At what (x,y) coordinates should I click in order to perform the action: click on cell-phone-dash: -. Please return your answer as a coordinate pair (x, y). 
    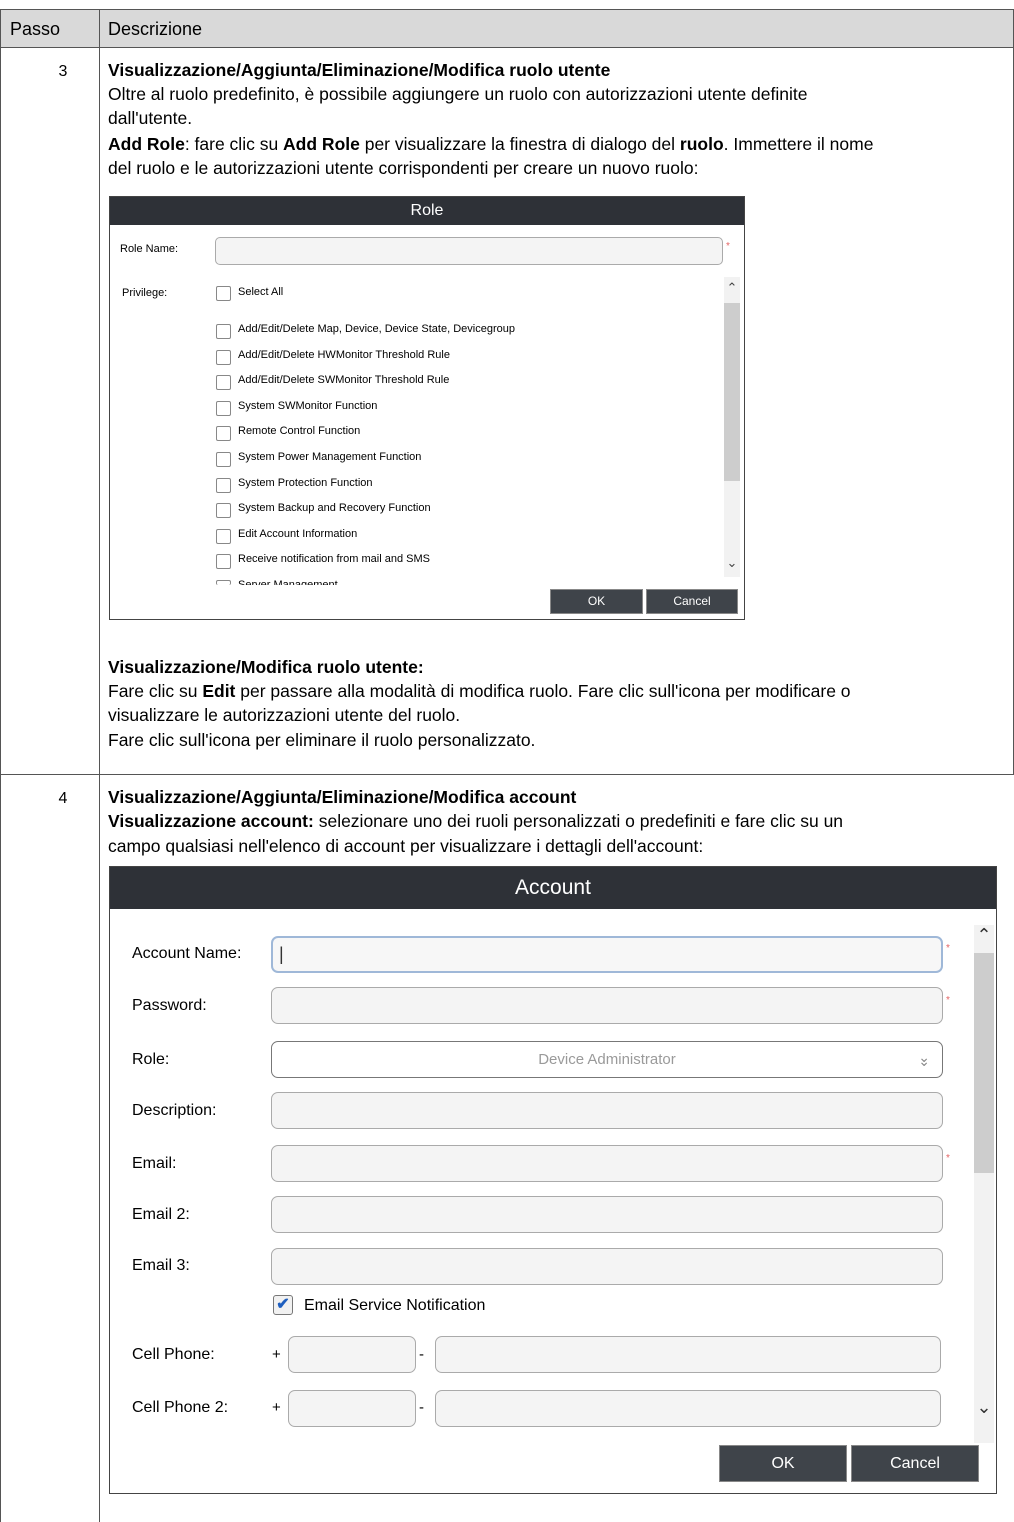
    Looking at the image, I should click on (421, 1354).